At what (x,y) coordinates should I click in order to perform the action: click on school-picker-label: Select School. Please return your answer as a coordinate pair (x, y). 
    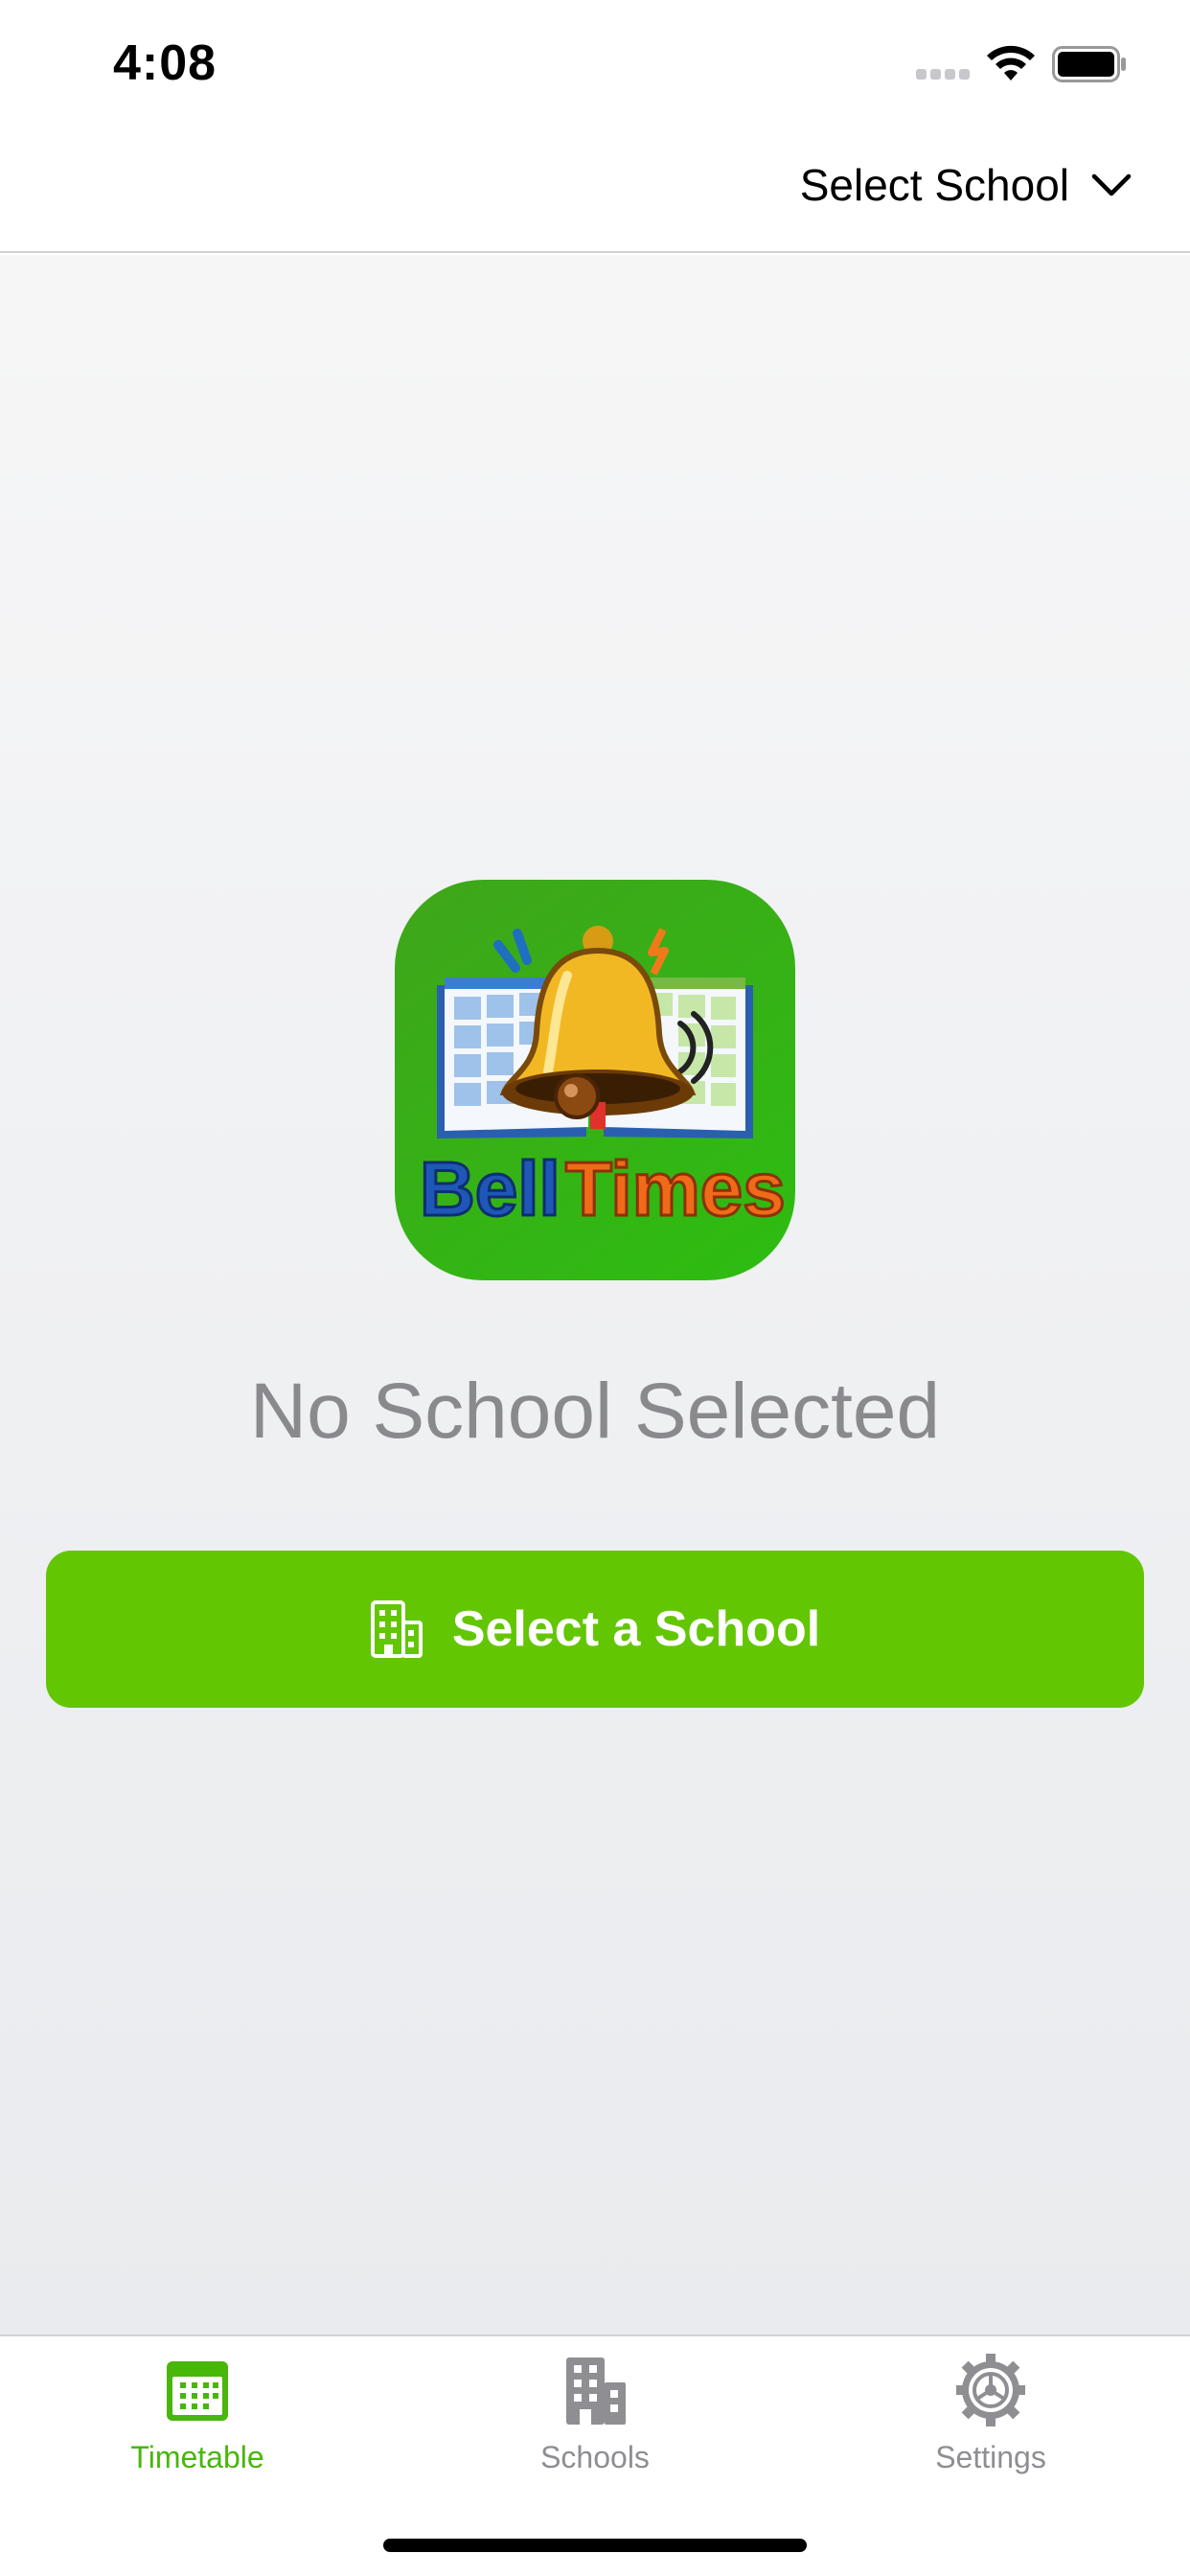
    Looking at the image, I should click on (934, 185).